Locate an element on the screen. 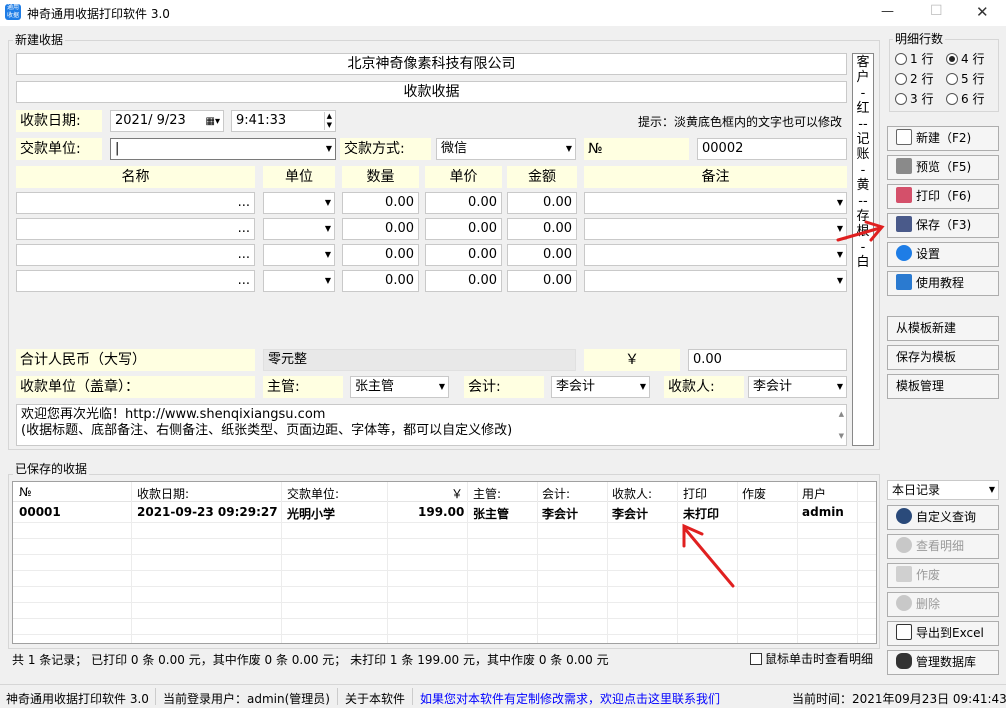 The width and height of the screenshot is (1006, 708). view-icon is located at coordinates (904, 545).